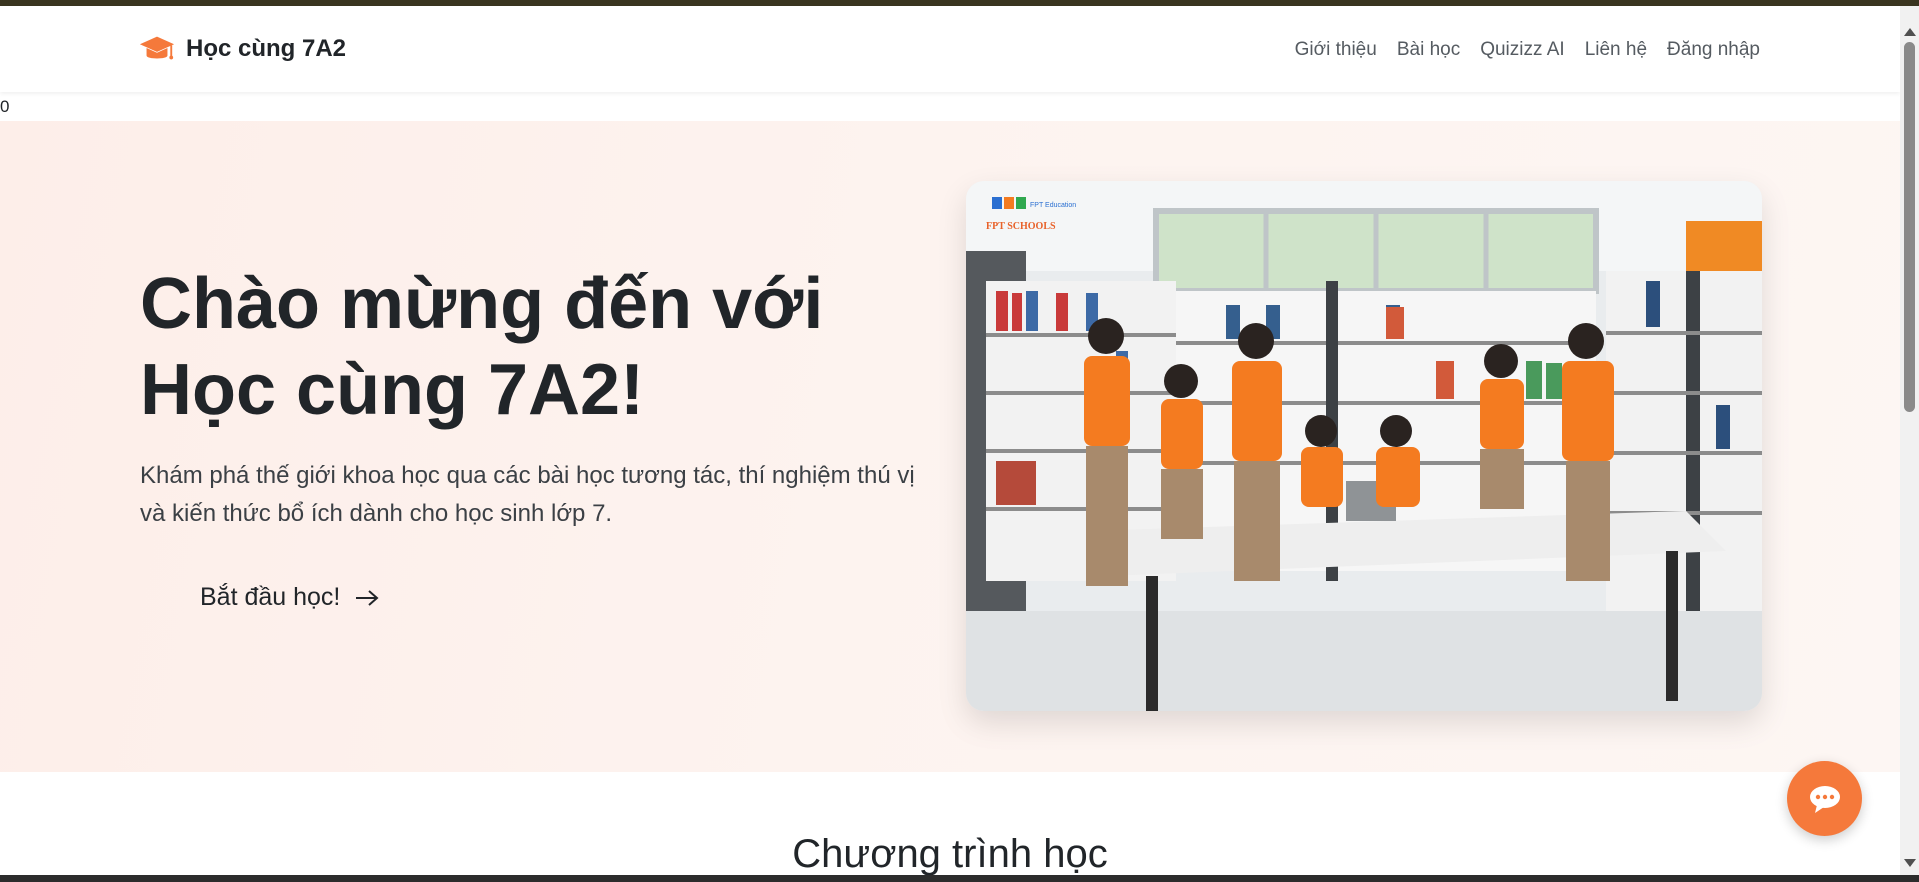  Describe the element at coordinates (270, 597) in the screenshot. I see `start-learning-label: Bắt đầu học!` at that location.